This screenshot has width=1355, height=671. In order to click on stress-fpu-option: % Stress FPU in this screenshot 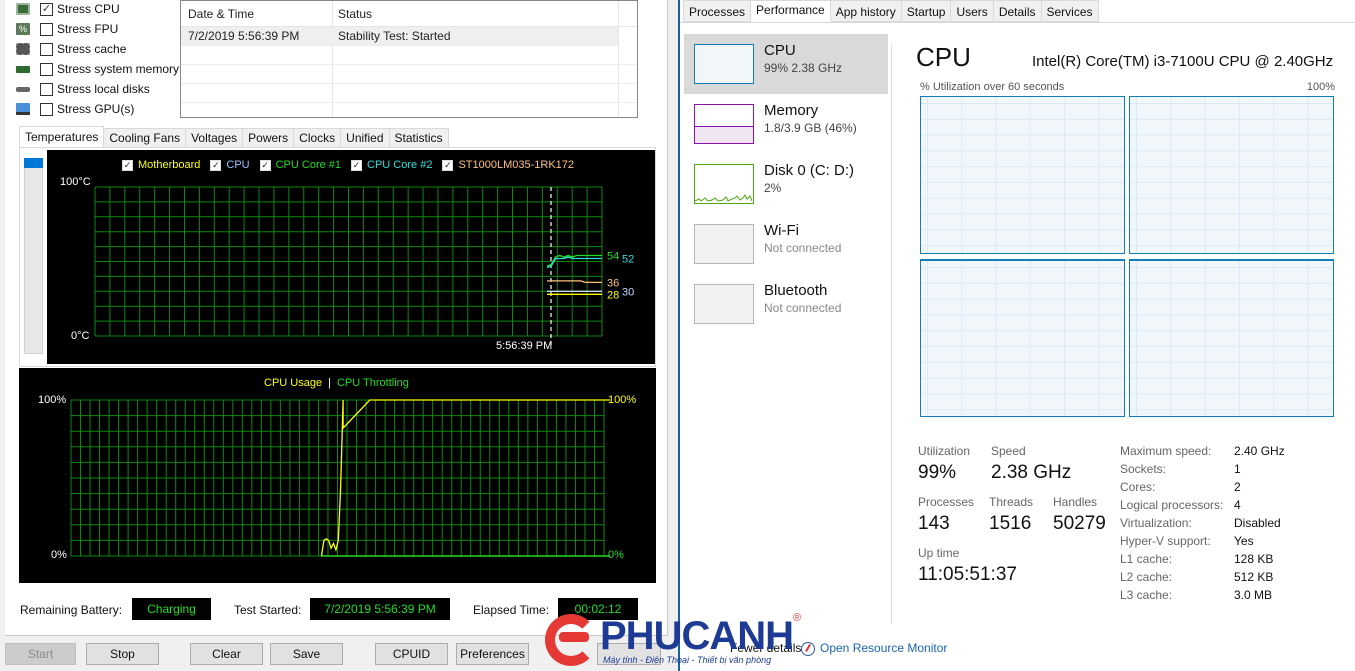, I will do `click(67, 29)`.